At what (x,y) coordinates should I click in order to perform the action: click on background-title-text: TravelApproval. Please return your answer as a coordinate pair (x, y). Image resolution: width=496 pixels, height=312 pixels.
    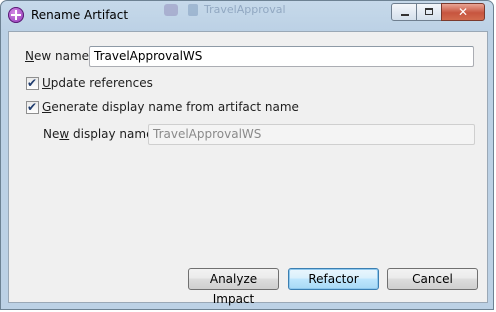
    Looking at the image, I should click on (245, 9).